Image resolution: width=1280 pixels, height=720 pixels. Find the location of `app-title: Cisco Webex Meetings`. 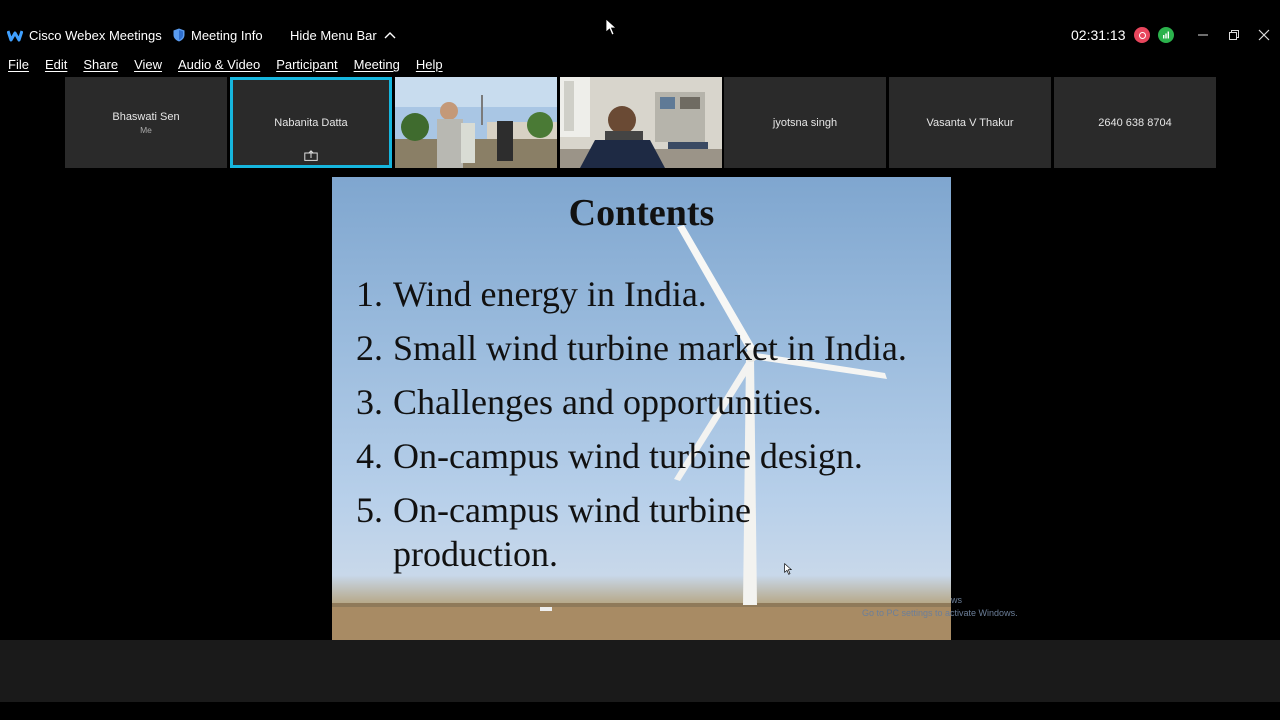

app-title: Cisco Webex Meetings is located at coordinates (95, 35).